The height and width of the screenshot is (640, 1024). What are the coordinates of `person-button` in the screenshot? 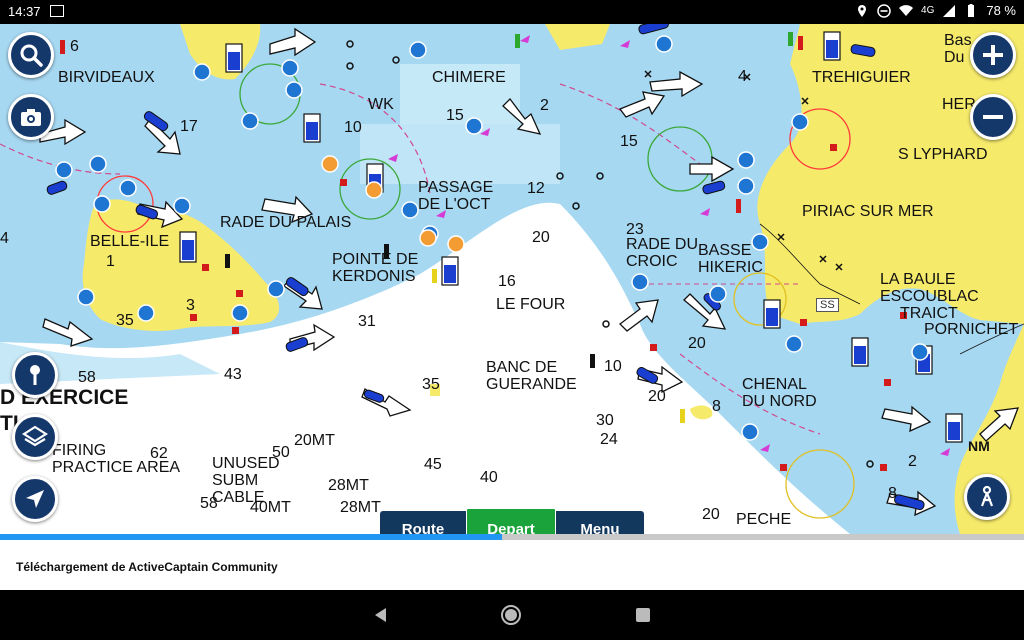 It's located at (987, 497).